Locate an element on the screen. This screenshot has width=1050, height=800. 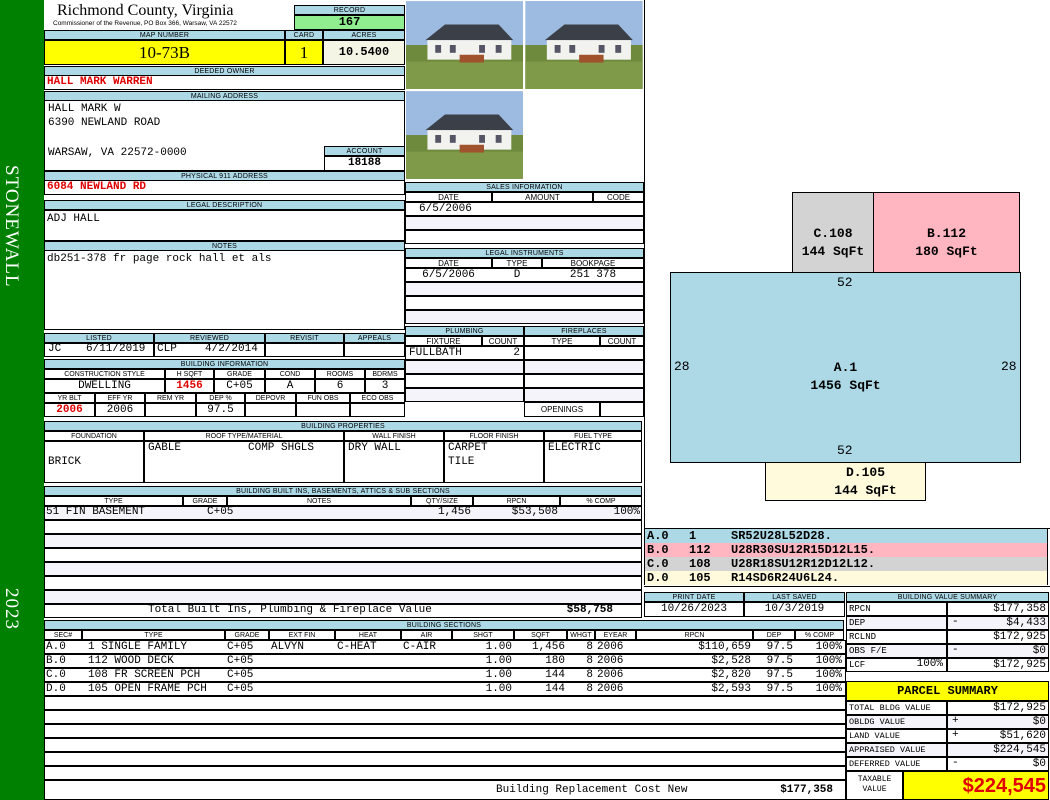
building-info-header: ECO OBS is located at coordinates (377, 398).